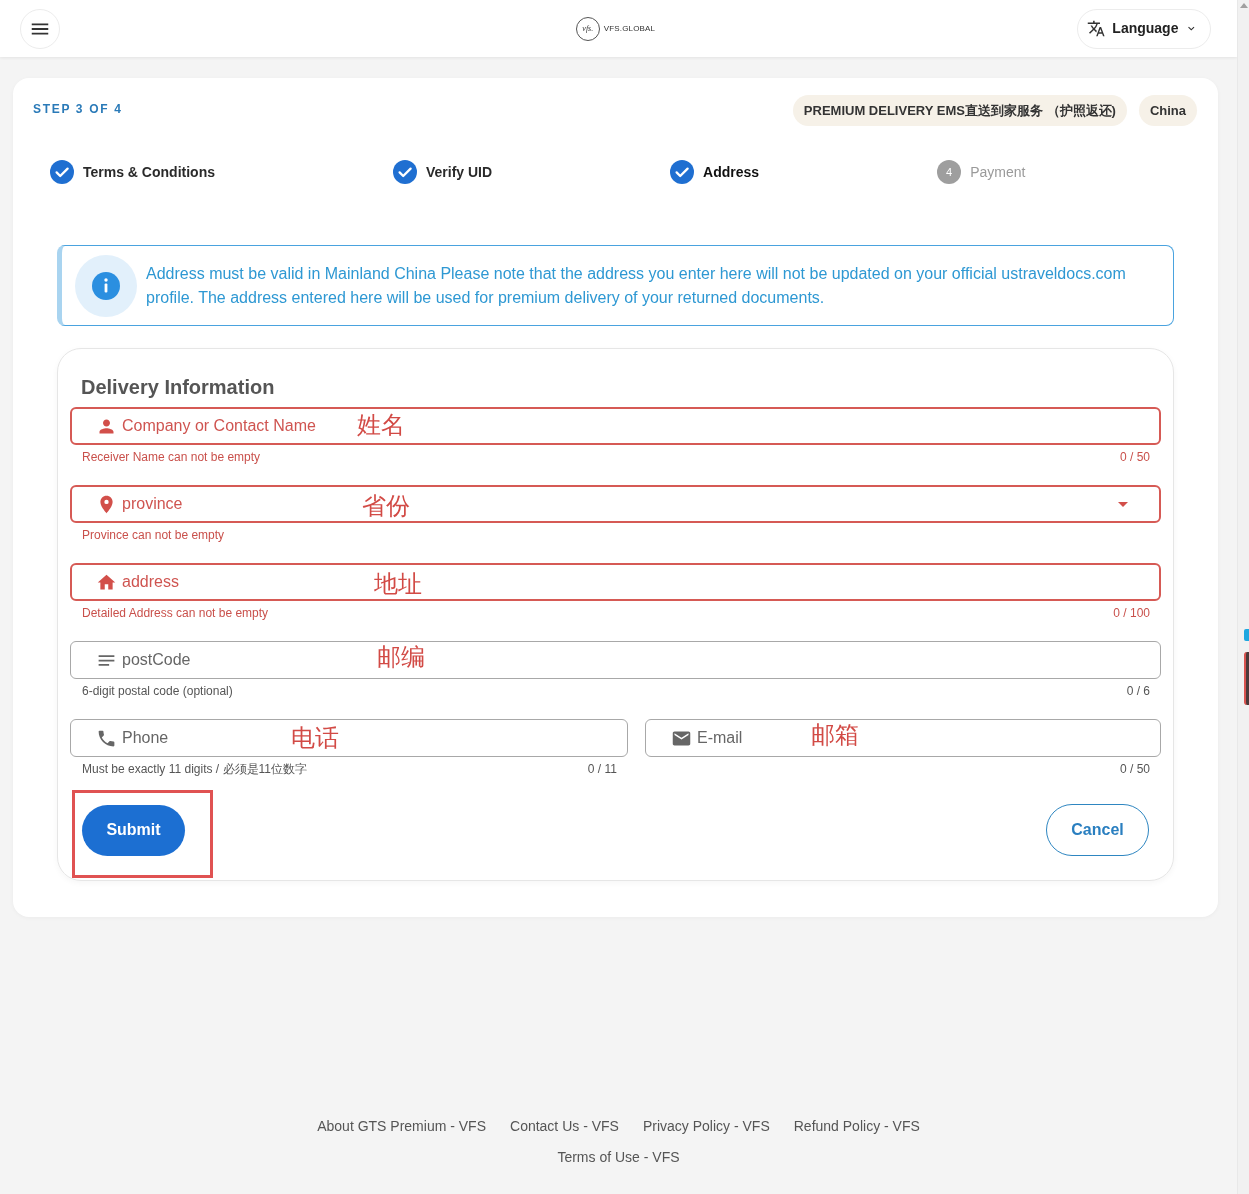  What do you see at coordinates (1244, 5) in the screenshot?
I see `scroll-up-arrow-icon` at bounding box center [1244, 5].